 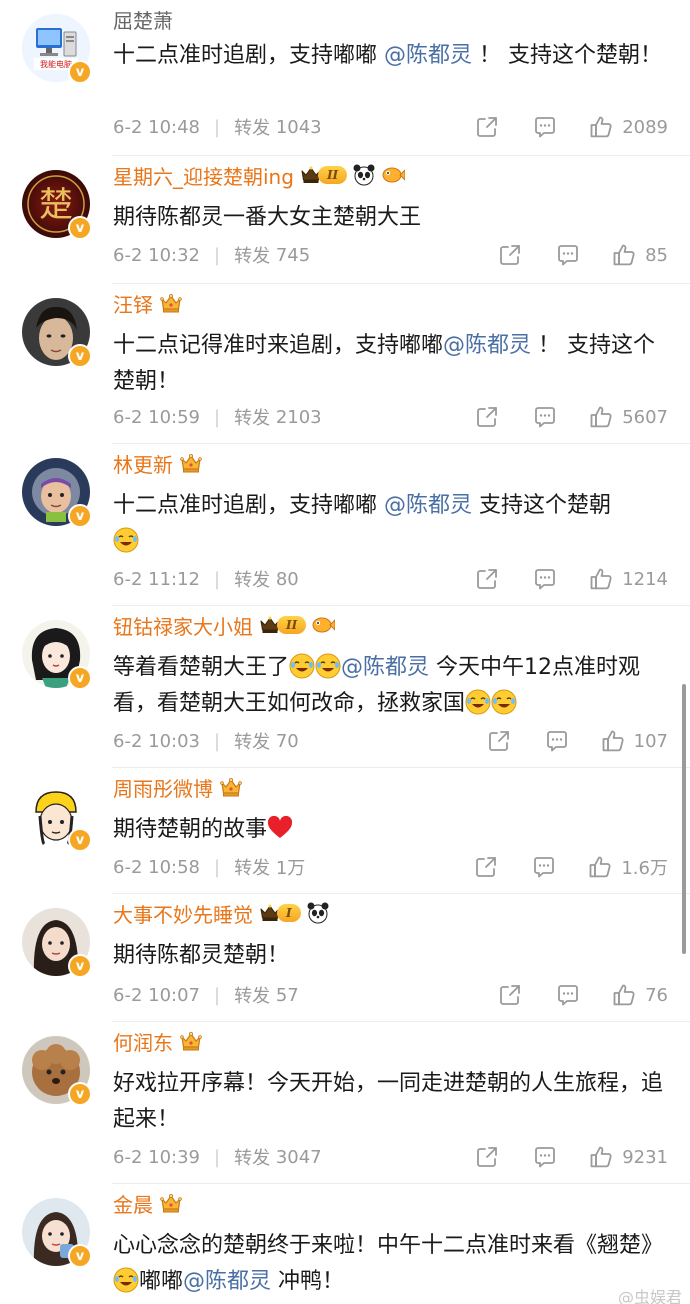 What do you see at coordinates (133, 1203) in the screenshot?
I see `user-name: 金晨` at bounding box center [133, 1203].